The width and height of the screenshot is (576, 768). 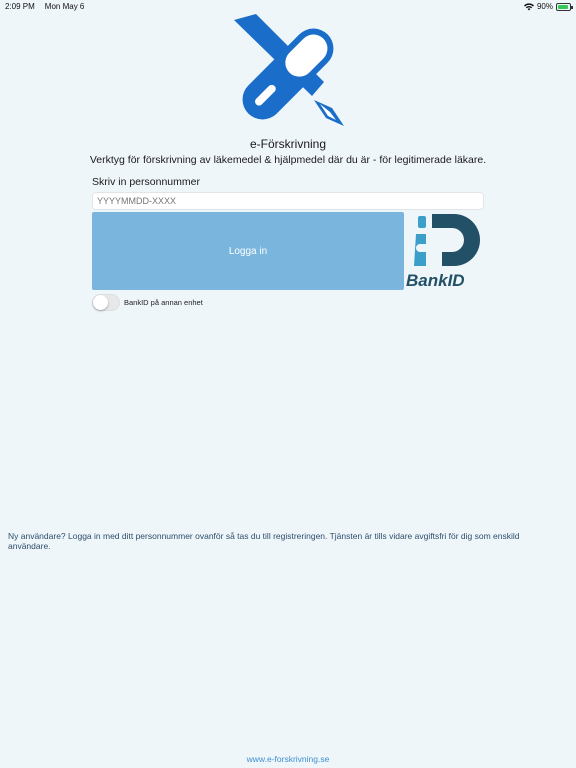 What do you see at coordinates (288, 144) in the screenshot?
I see `app-title: e-Förskrivning` at bounding box center [288, 144].